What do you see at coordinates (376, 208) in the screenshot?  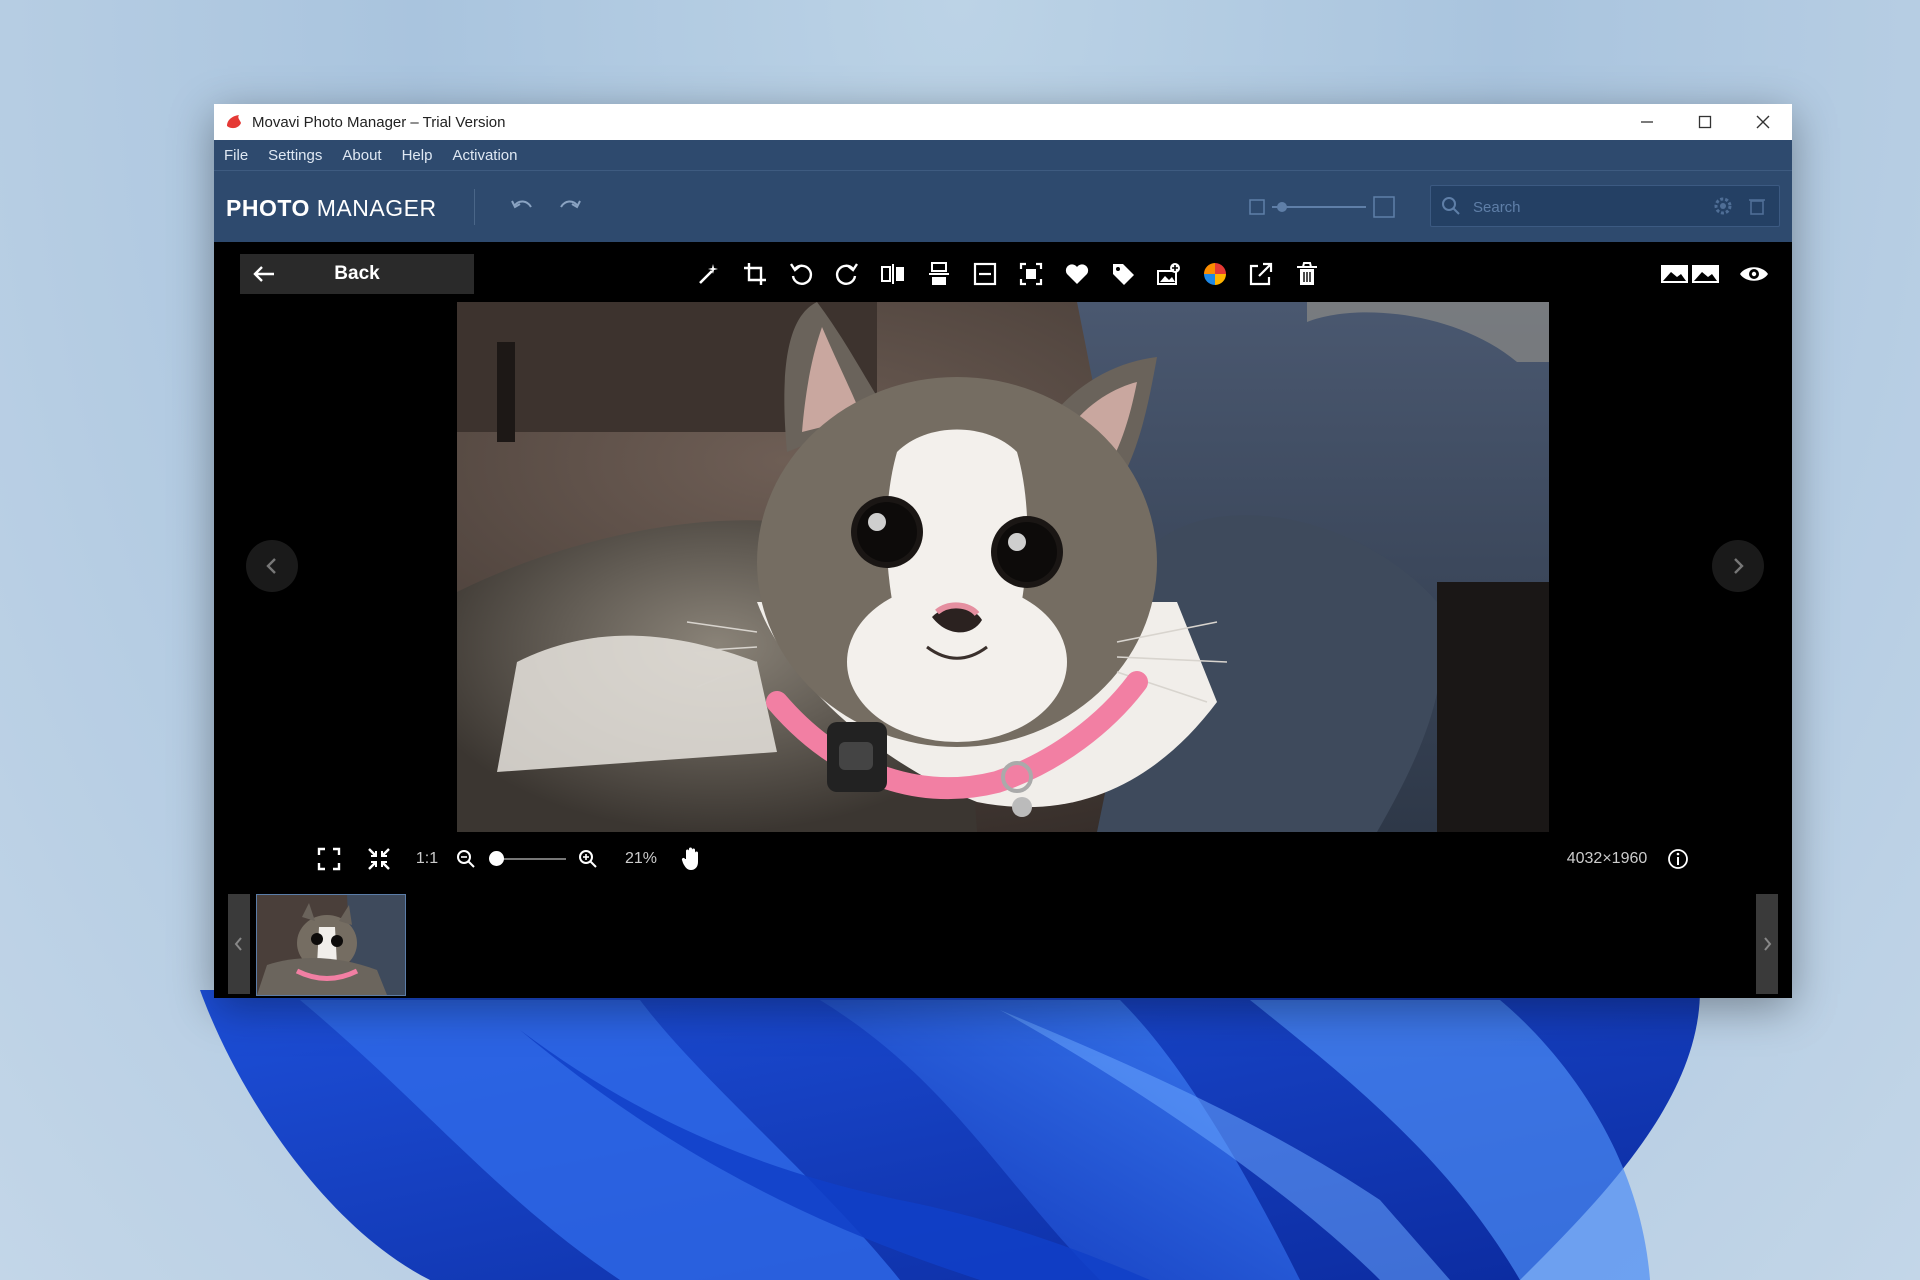 I see `brand-light: MANAGER` at bounding box center [376, 208].